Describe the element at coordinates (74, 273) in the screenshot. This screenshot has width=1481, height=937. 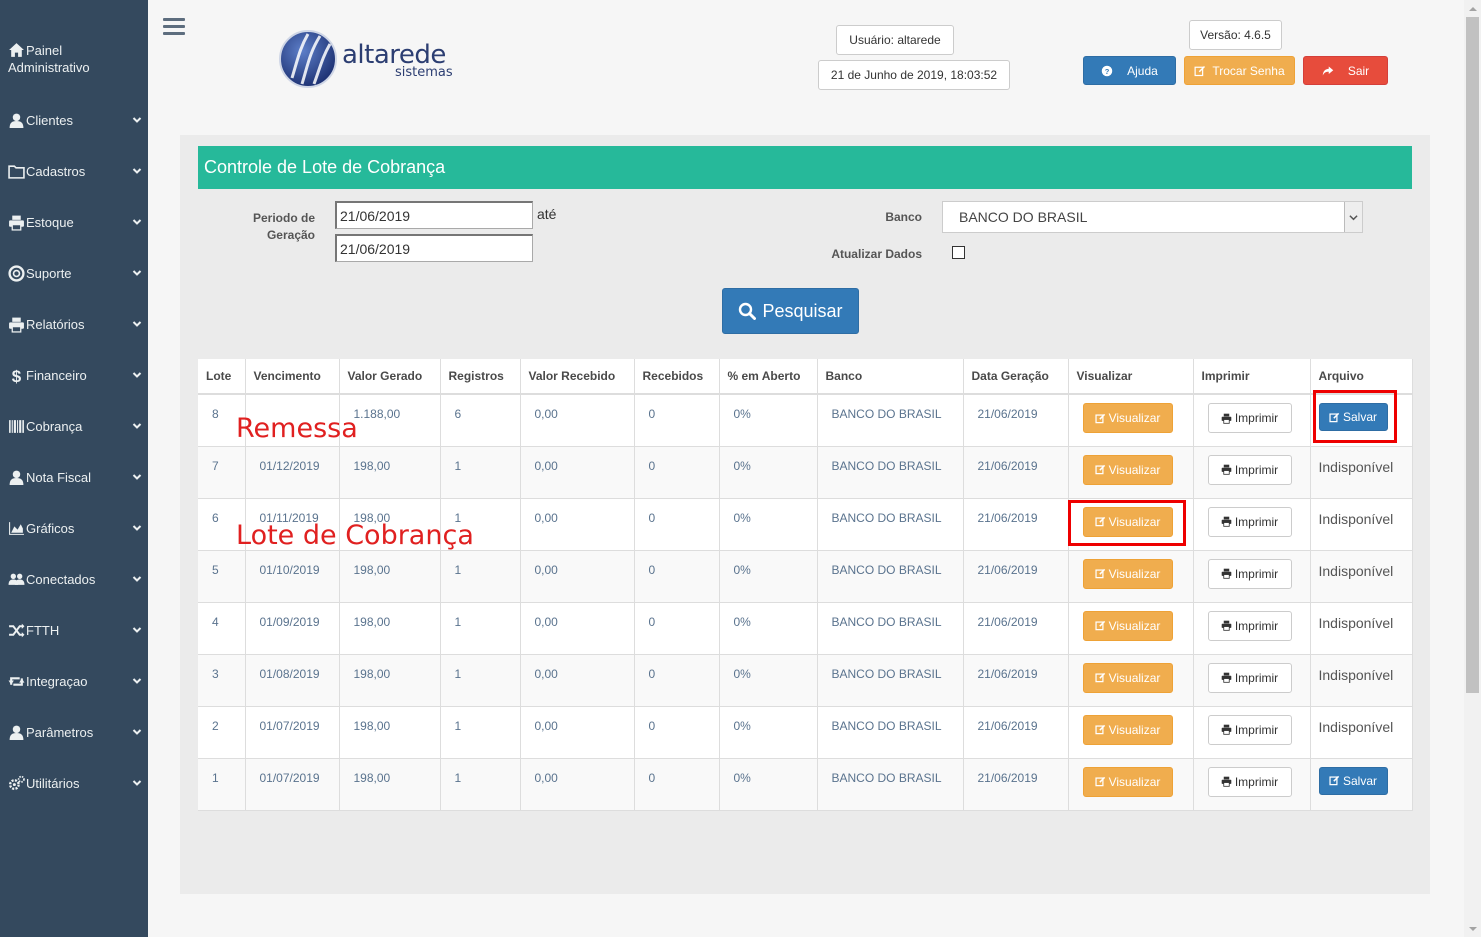
I see `sidebar-item-suporte: Suporte` at that location.